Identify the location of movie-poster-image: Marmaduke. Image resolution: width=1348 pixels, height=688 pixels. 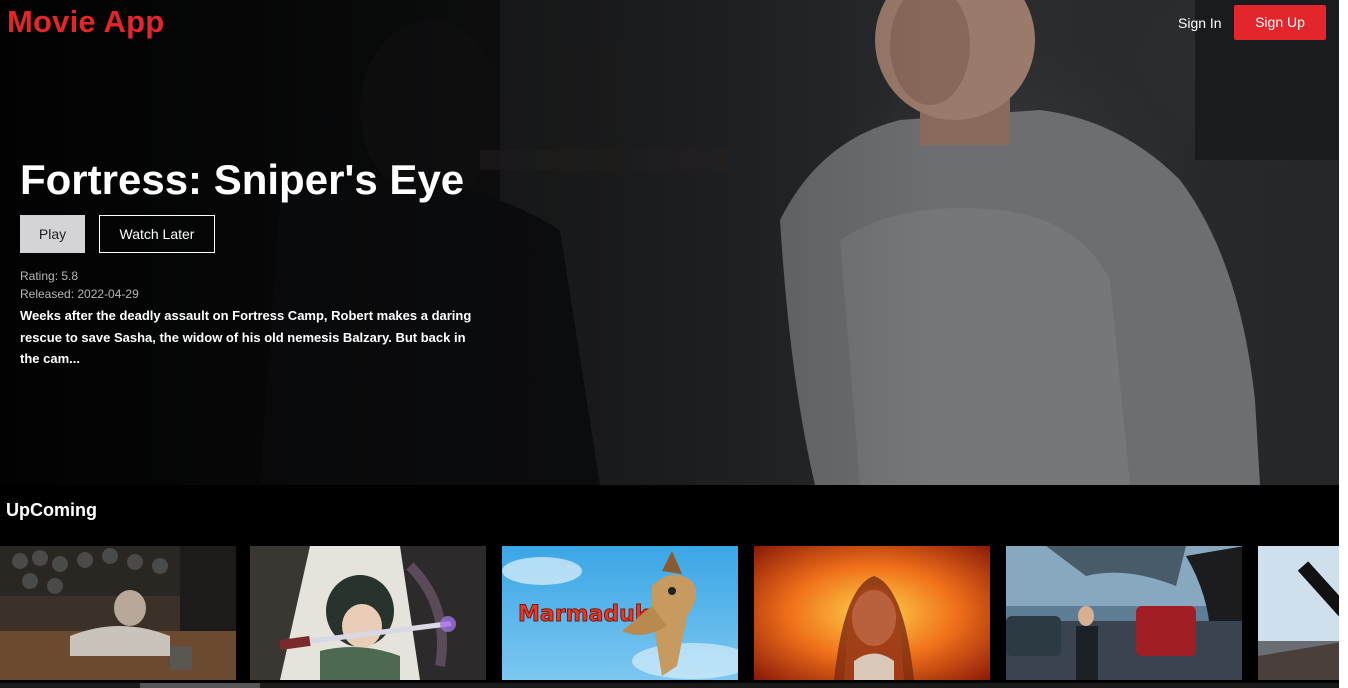
(620, 613).